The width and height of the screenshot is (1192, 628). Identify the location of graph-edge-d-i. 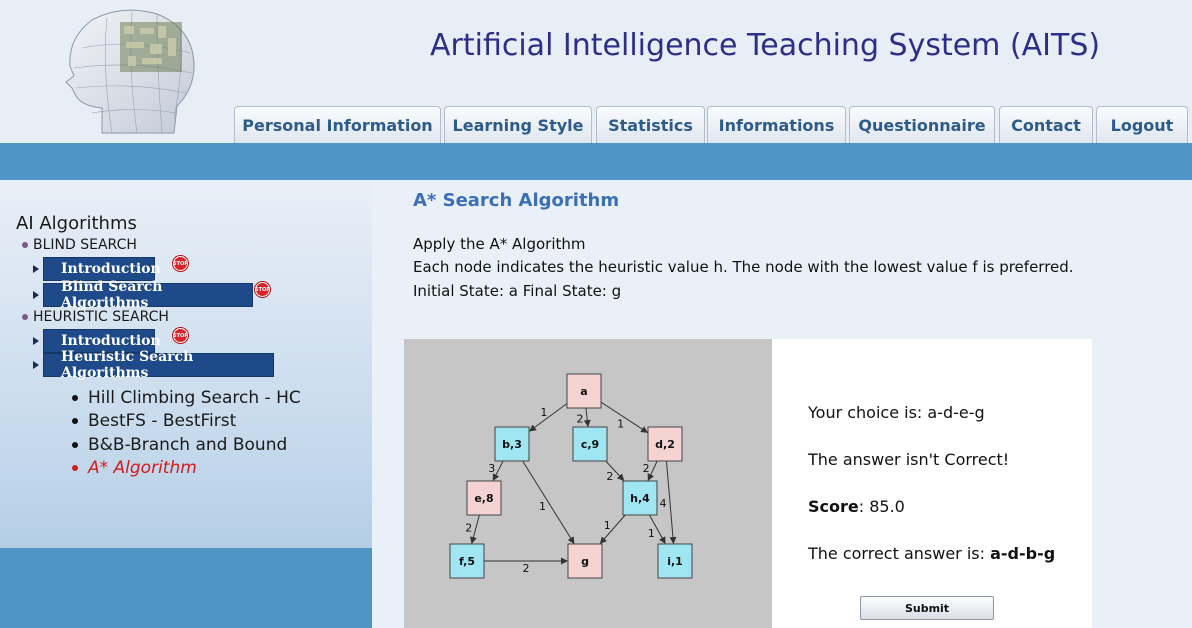
(671, 502).